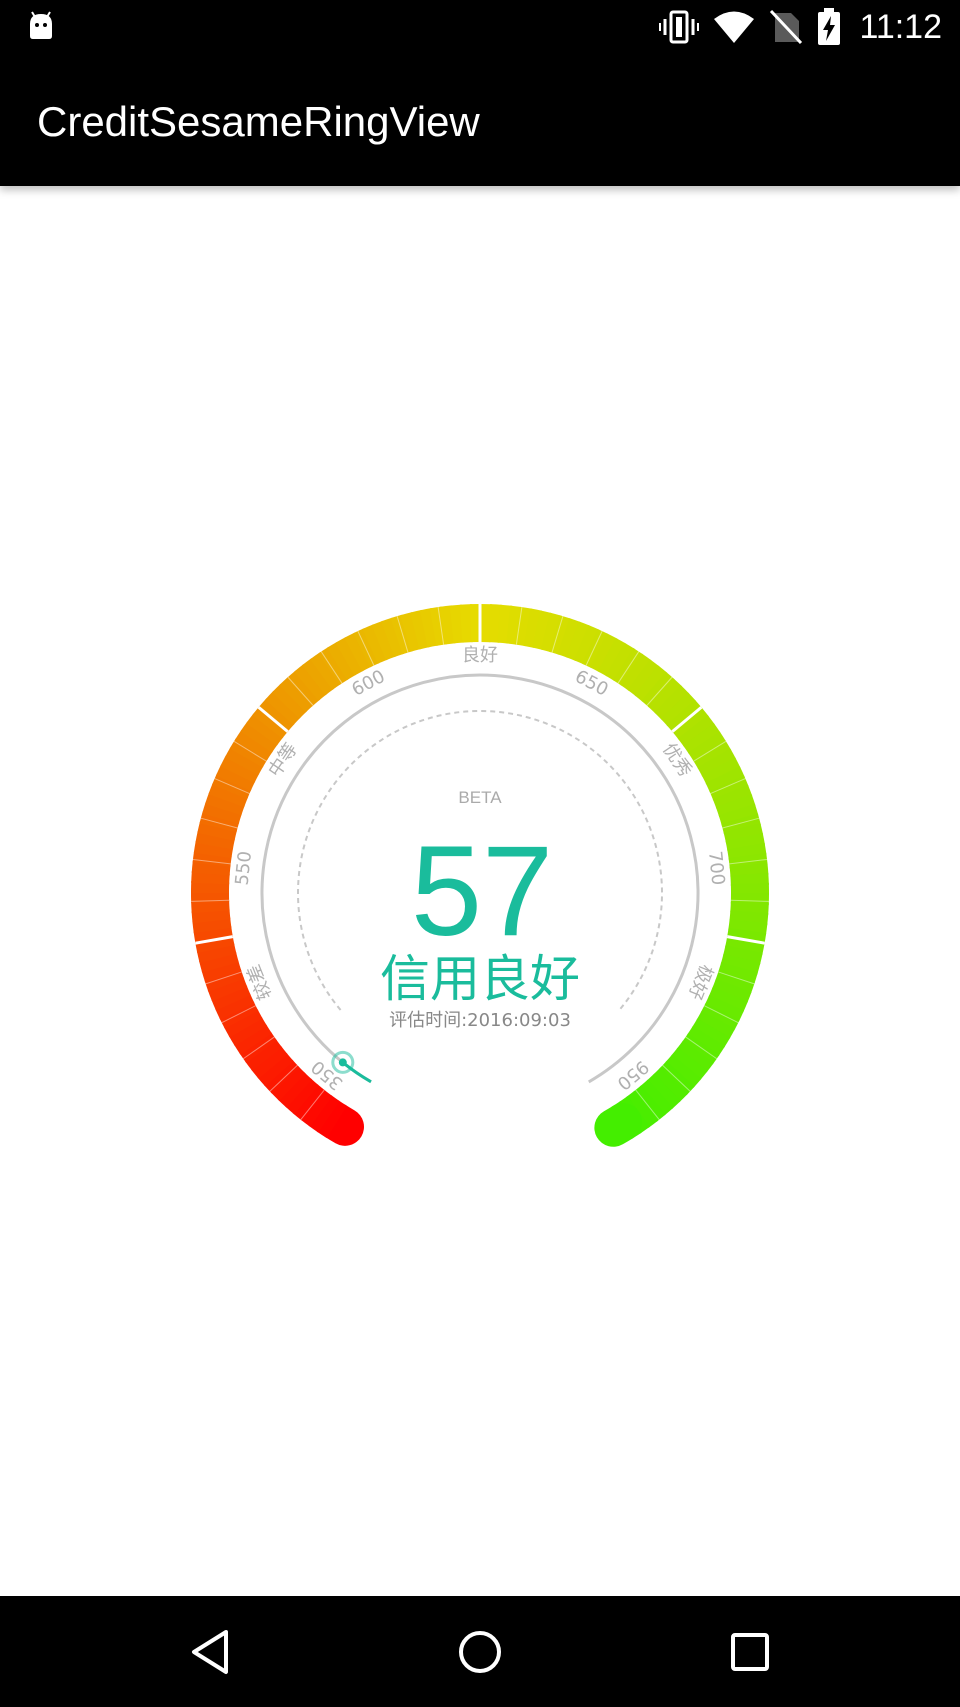  Describe the element at coordinates (829, 27) in the screenshot. I see `battery-charging-icon` at that location.